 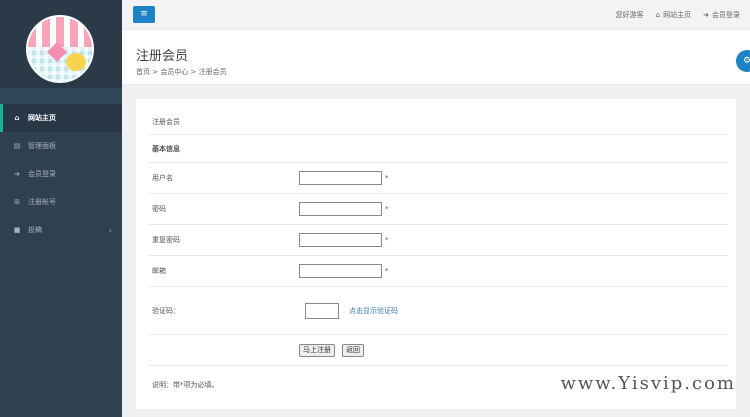 I want to click on menu-toggle-button: ≡, so click(x=144, y=14).